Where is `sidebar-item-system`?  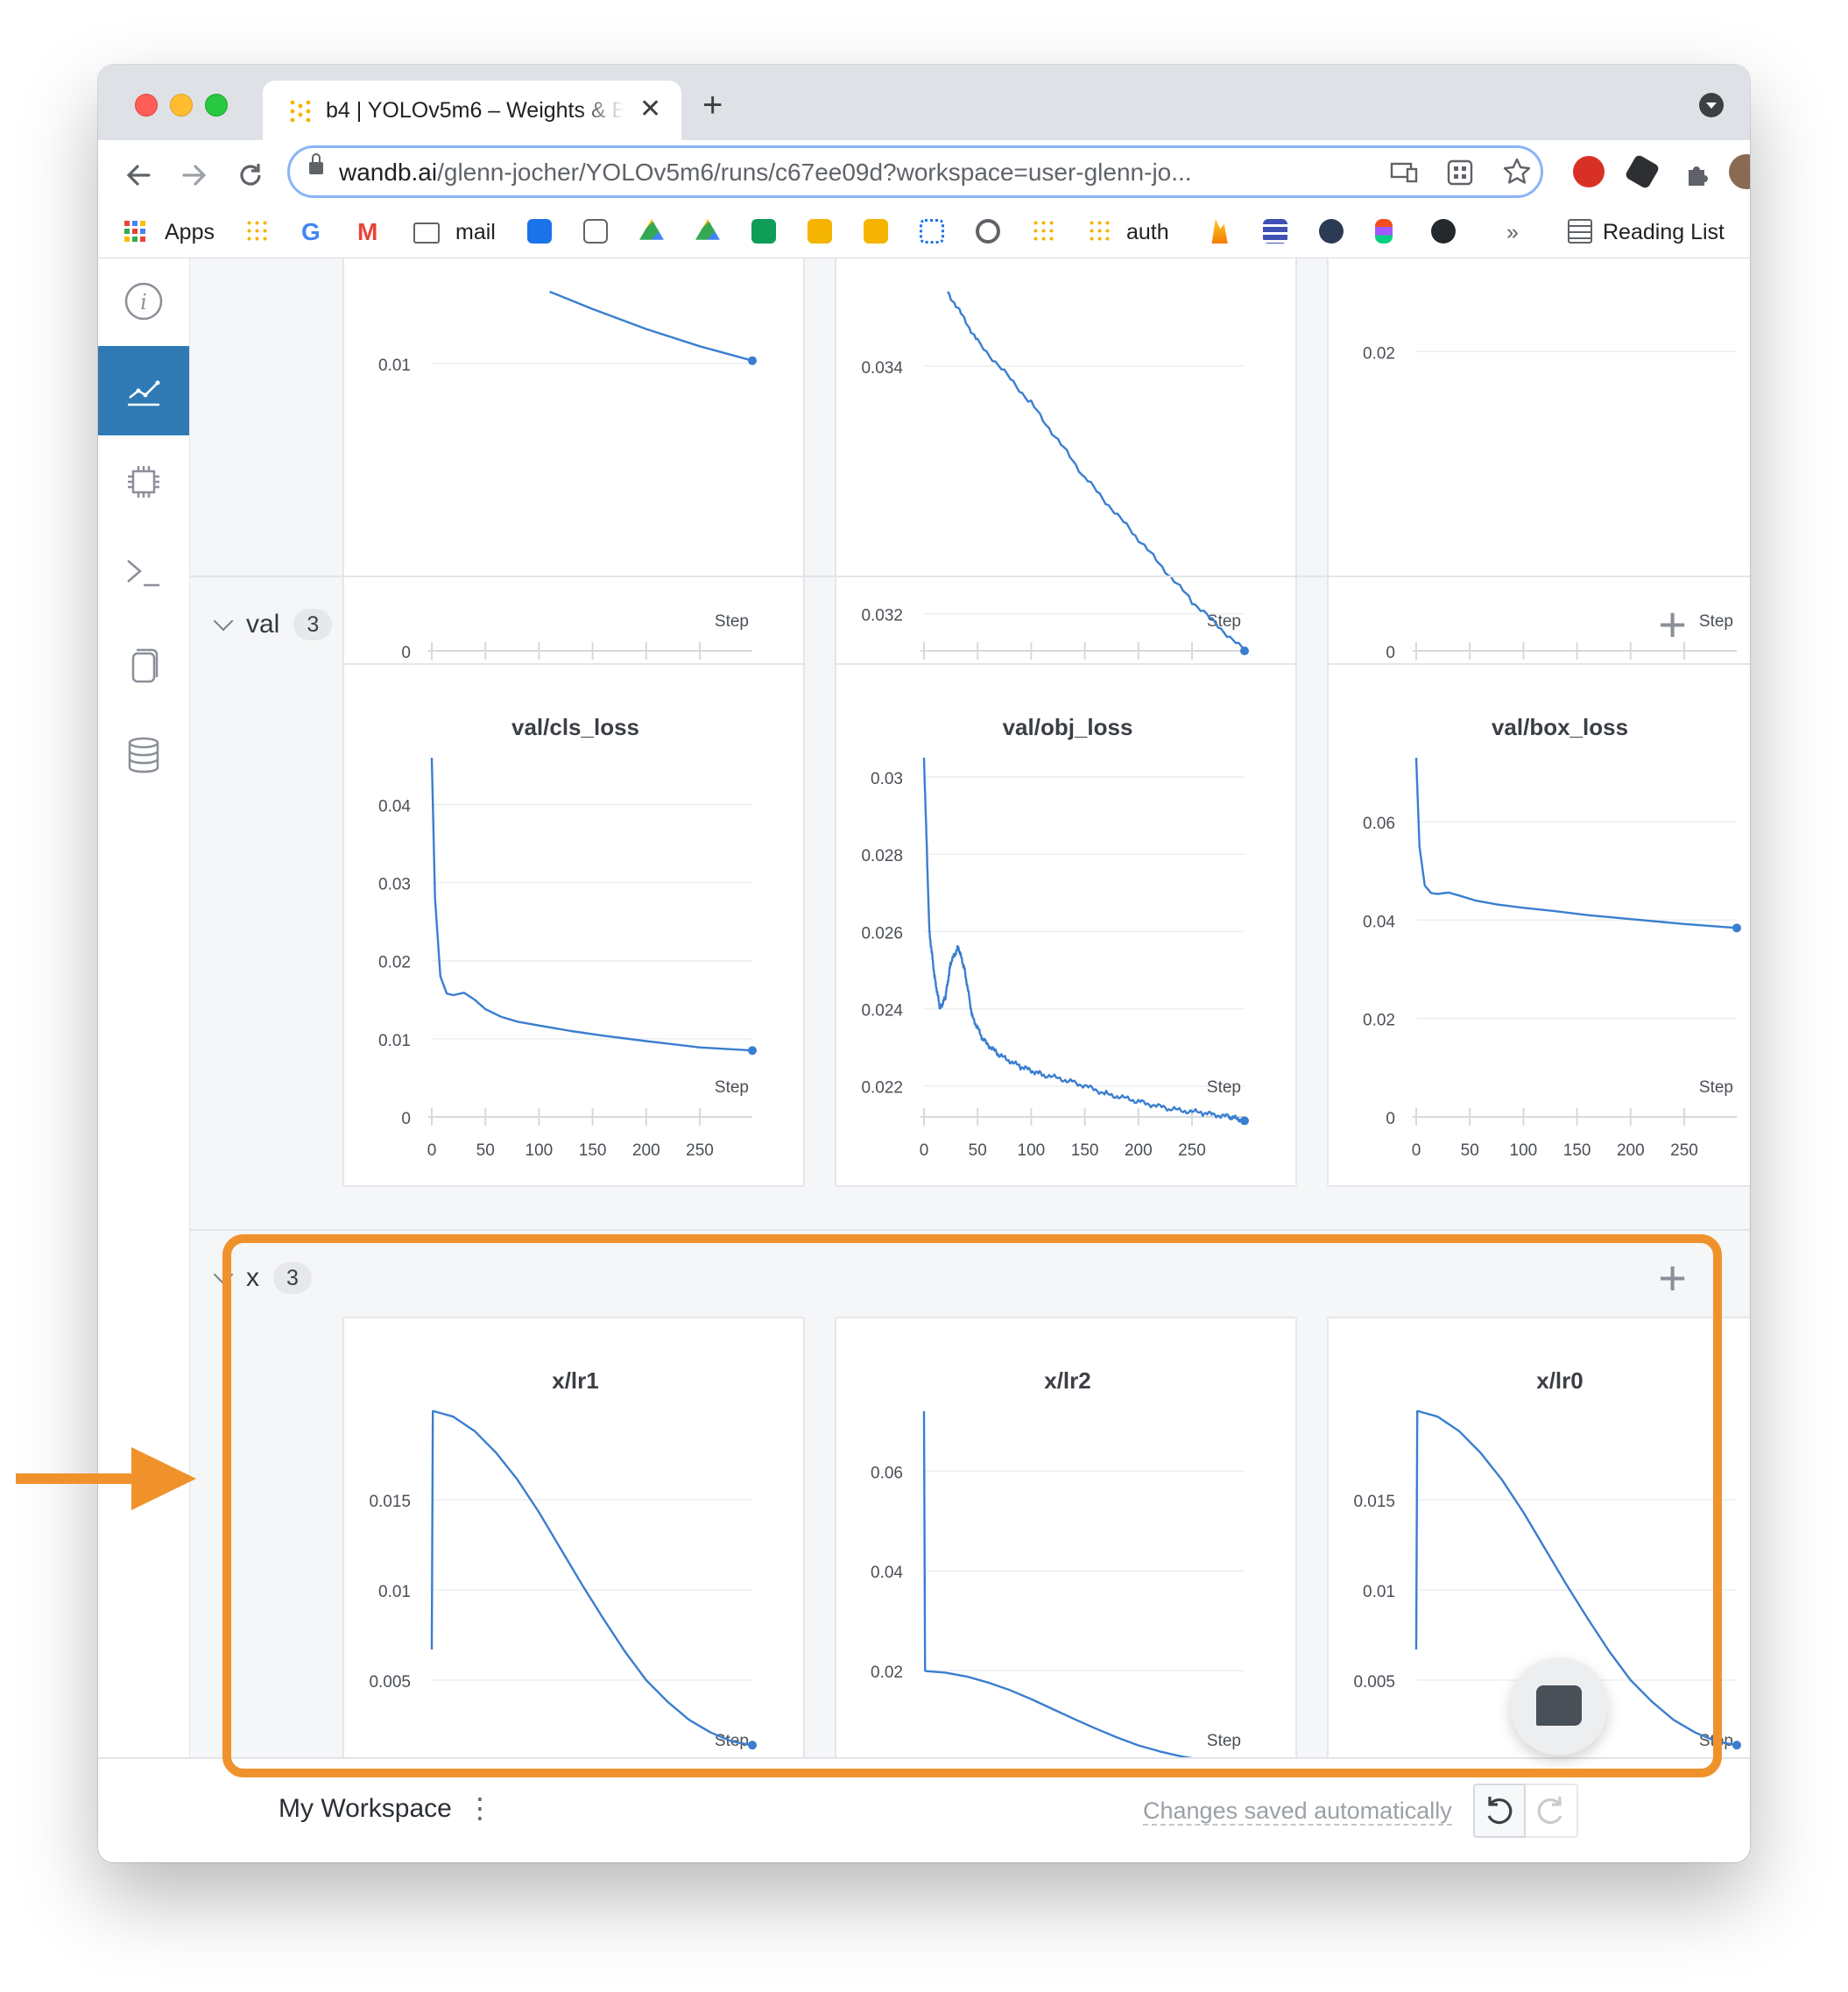
sidebar-item-system is located at coordinates (143, 482).